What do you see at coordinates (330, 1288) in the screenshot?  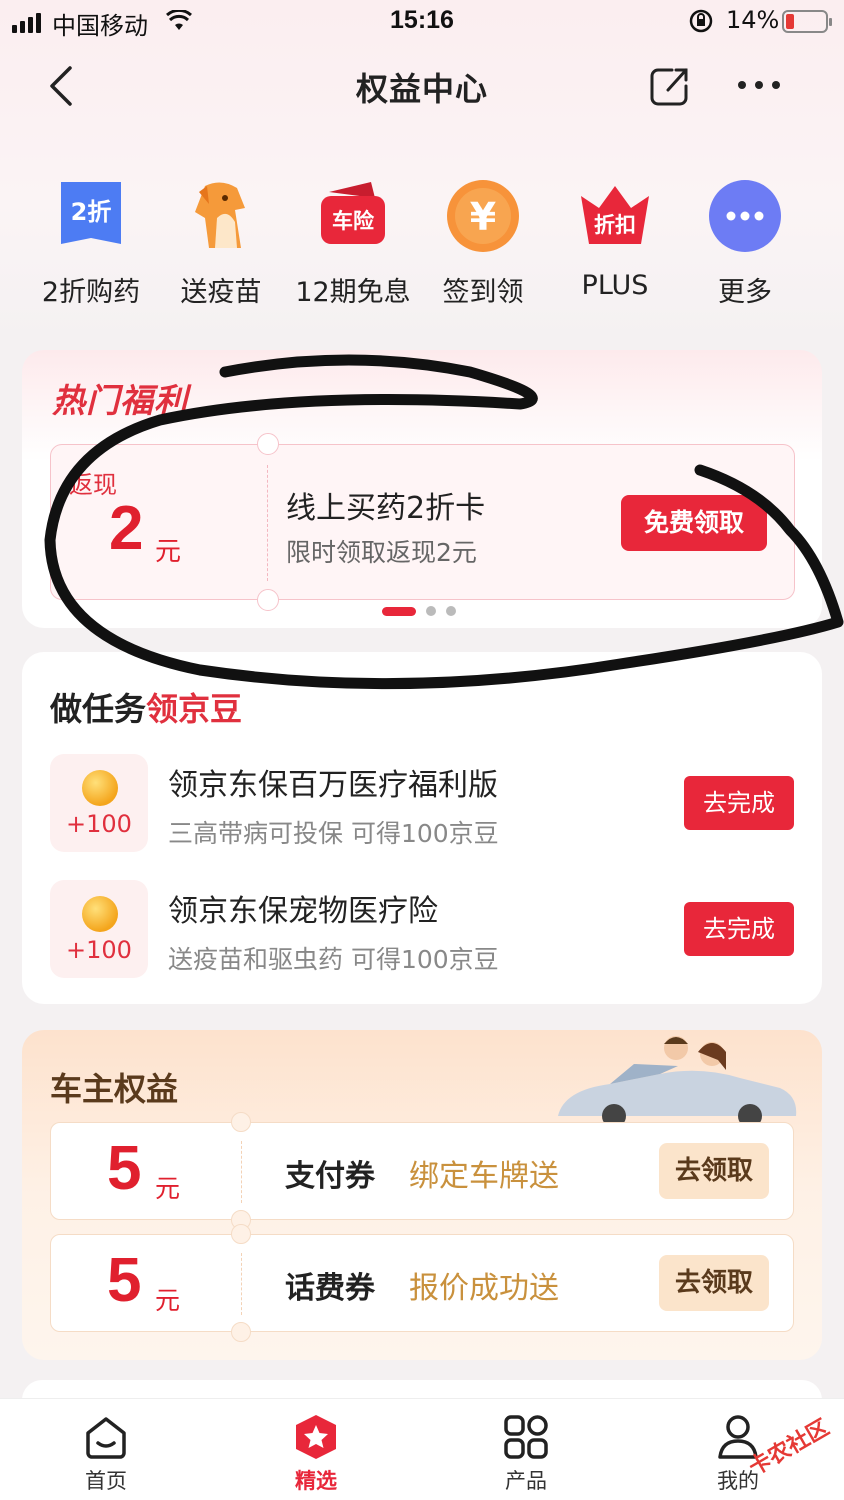 I see `coupon-name: 话费券` at bounding box center [330, 1288].